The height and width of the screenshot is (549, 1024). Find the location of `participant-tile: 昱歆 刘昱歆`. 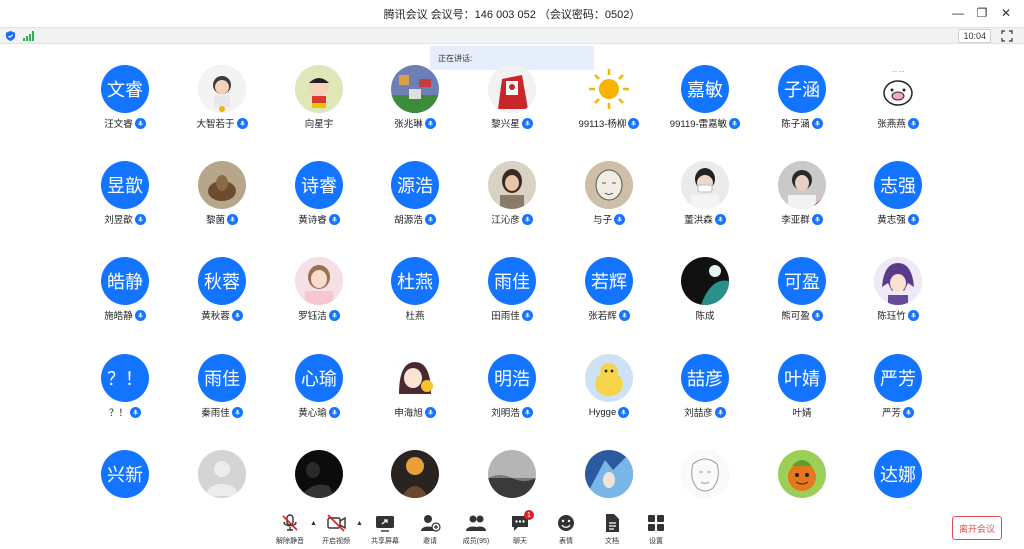

participant-tile: 昱歆 刘昱歆 is located at coordinates (125, 201).